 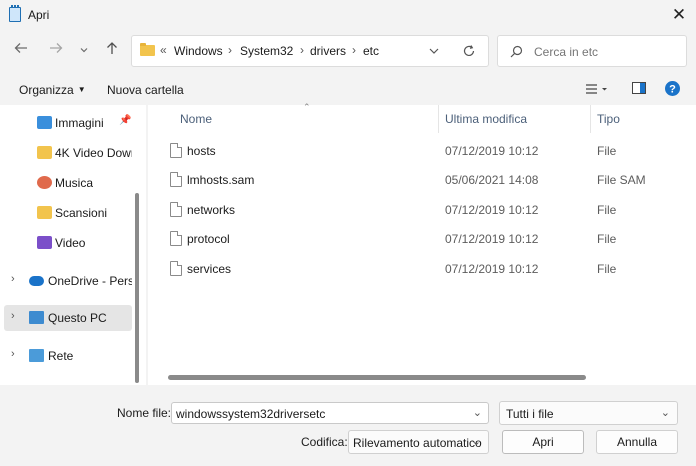 I want to click on file-name: protocol, so click(x=208, y=239).